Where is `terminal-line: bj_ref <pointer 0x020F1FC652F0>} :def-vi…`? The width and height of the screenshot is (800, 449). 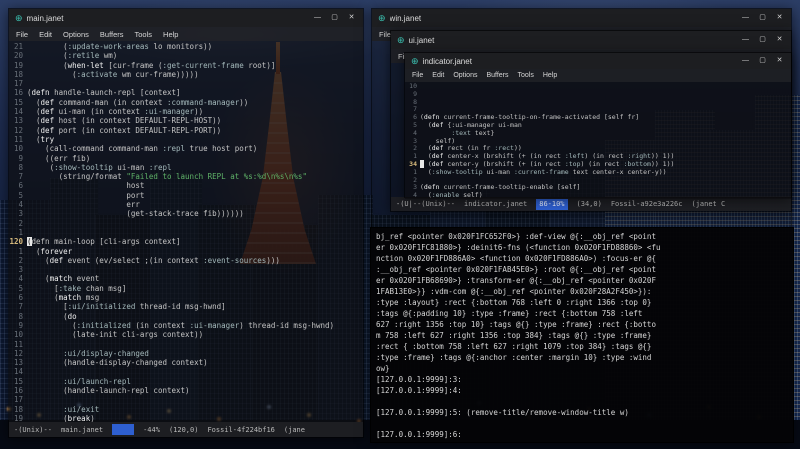
terminal-line: bj_ref <pointer 0x020F1FC652F0>} :def-vi… is located at coordinates (516, 236).